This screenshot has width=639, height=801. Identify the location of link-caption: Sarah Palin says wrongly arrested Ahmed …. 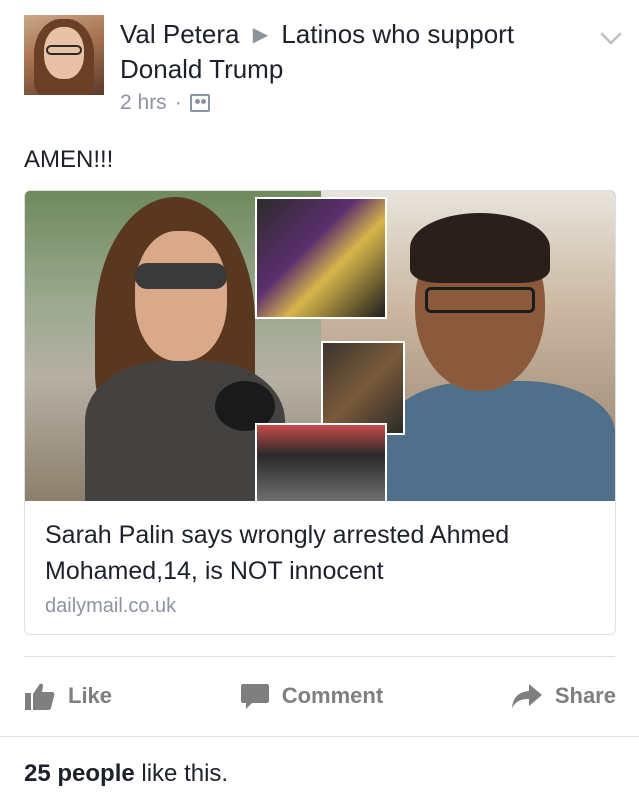
(320, 567).